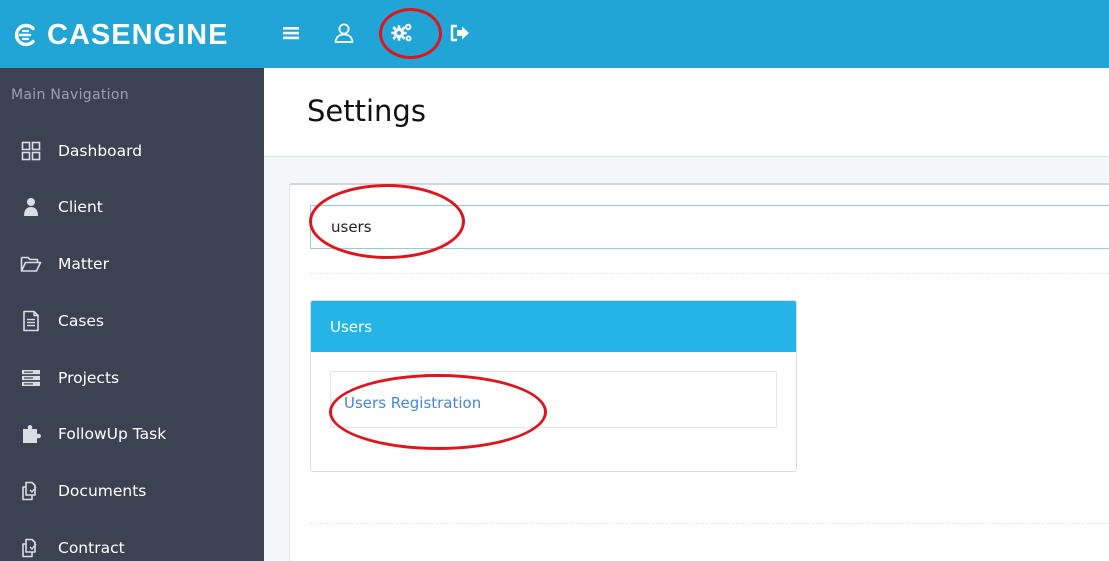  Describe the element at coordinates (31, 378) in the screenshot. I see `server-stack-icon` at that location.